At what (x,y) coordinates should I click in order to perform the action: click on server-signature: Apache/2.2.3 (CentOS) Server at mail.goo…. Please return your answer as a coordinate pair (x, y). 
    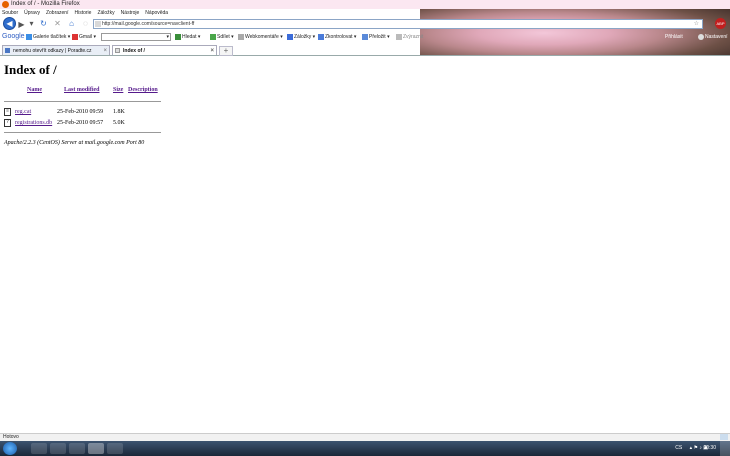
    Looking at the image, I should click on (74, 143).